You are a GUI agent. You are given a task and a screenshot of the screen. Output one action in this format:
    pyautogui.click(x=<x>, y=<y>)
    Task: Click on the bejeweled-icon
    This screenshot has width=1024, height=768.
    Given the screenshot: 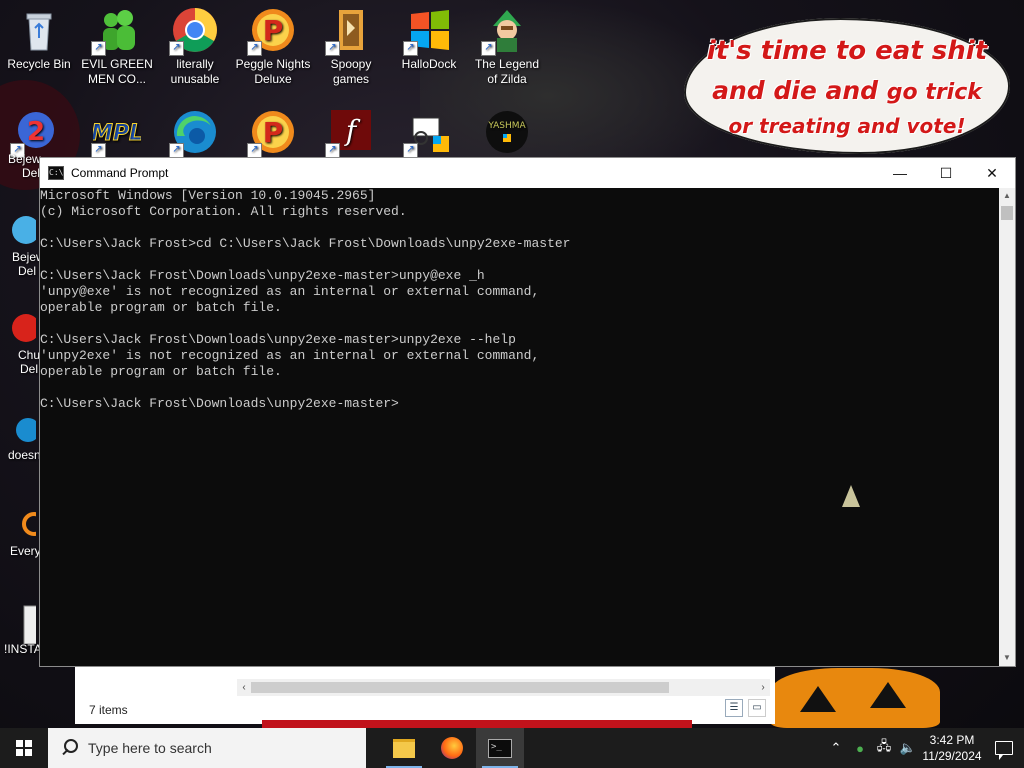 What is the action you would take?
    pyautogui.click(x=20, y=230)
    